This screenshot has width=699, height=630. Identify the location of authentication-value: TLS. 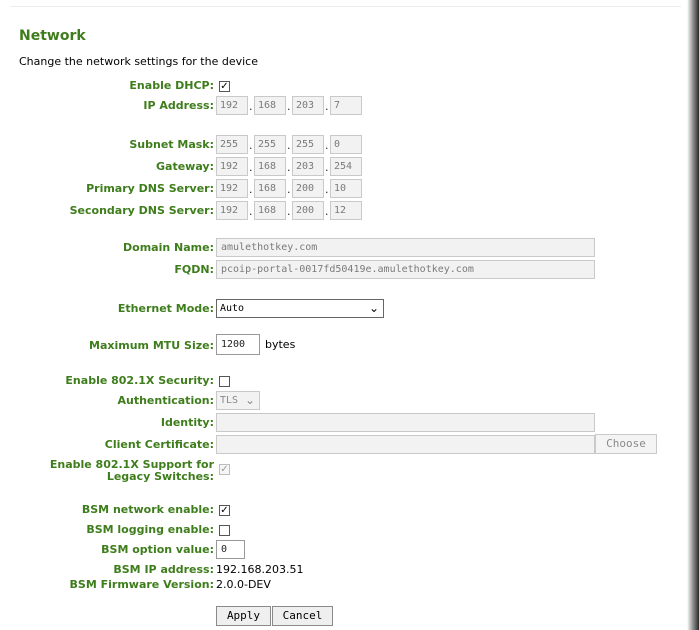
(229, 400).